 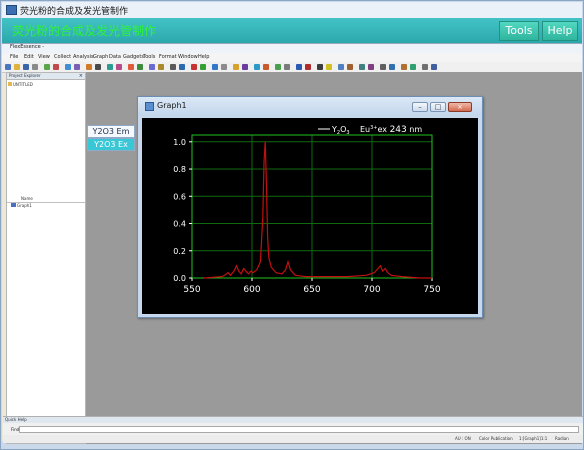 I want to click on window-icon, so click(x=434, y=67).